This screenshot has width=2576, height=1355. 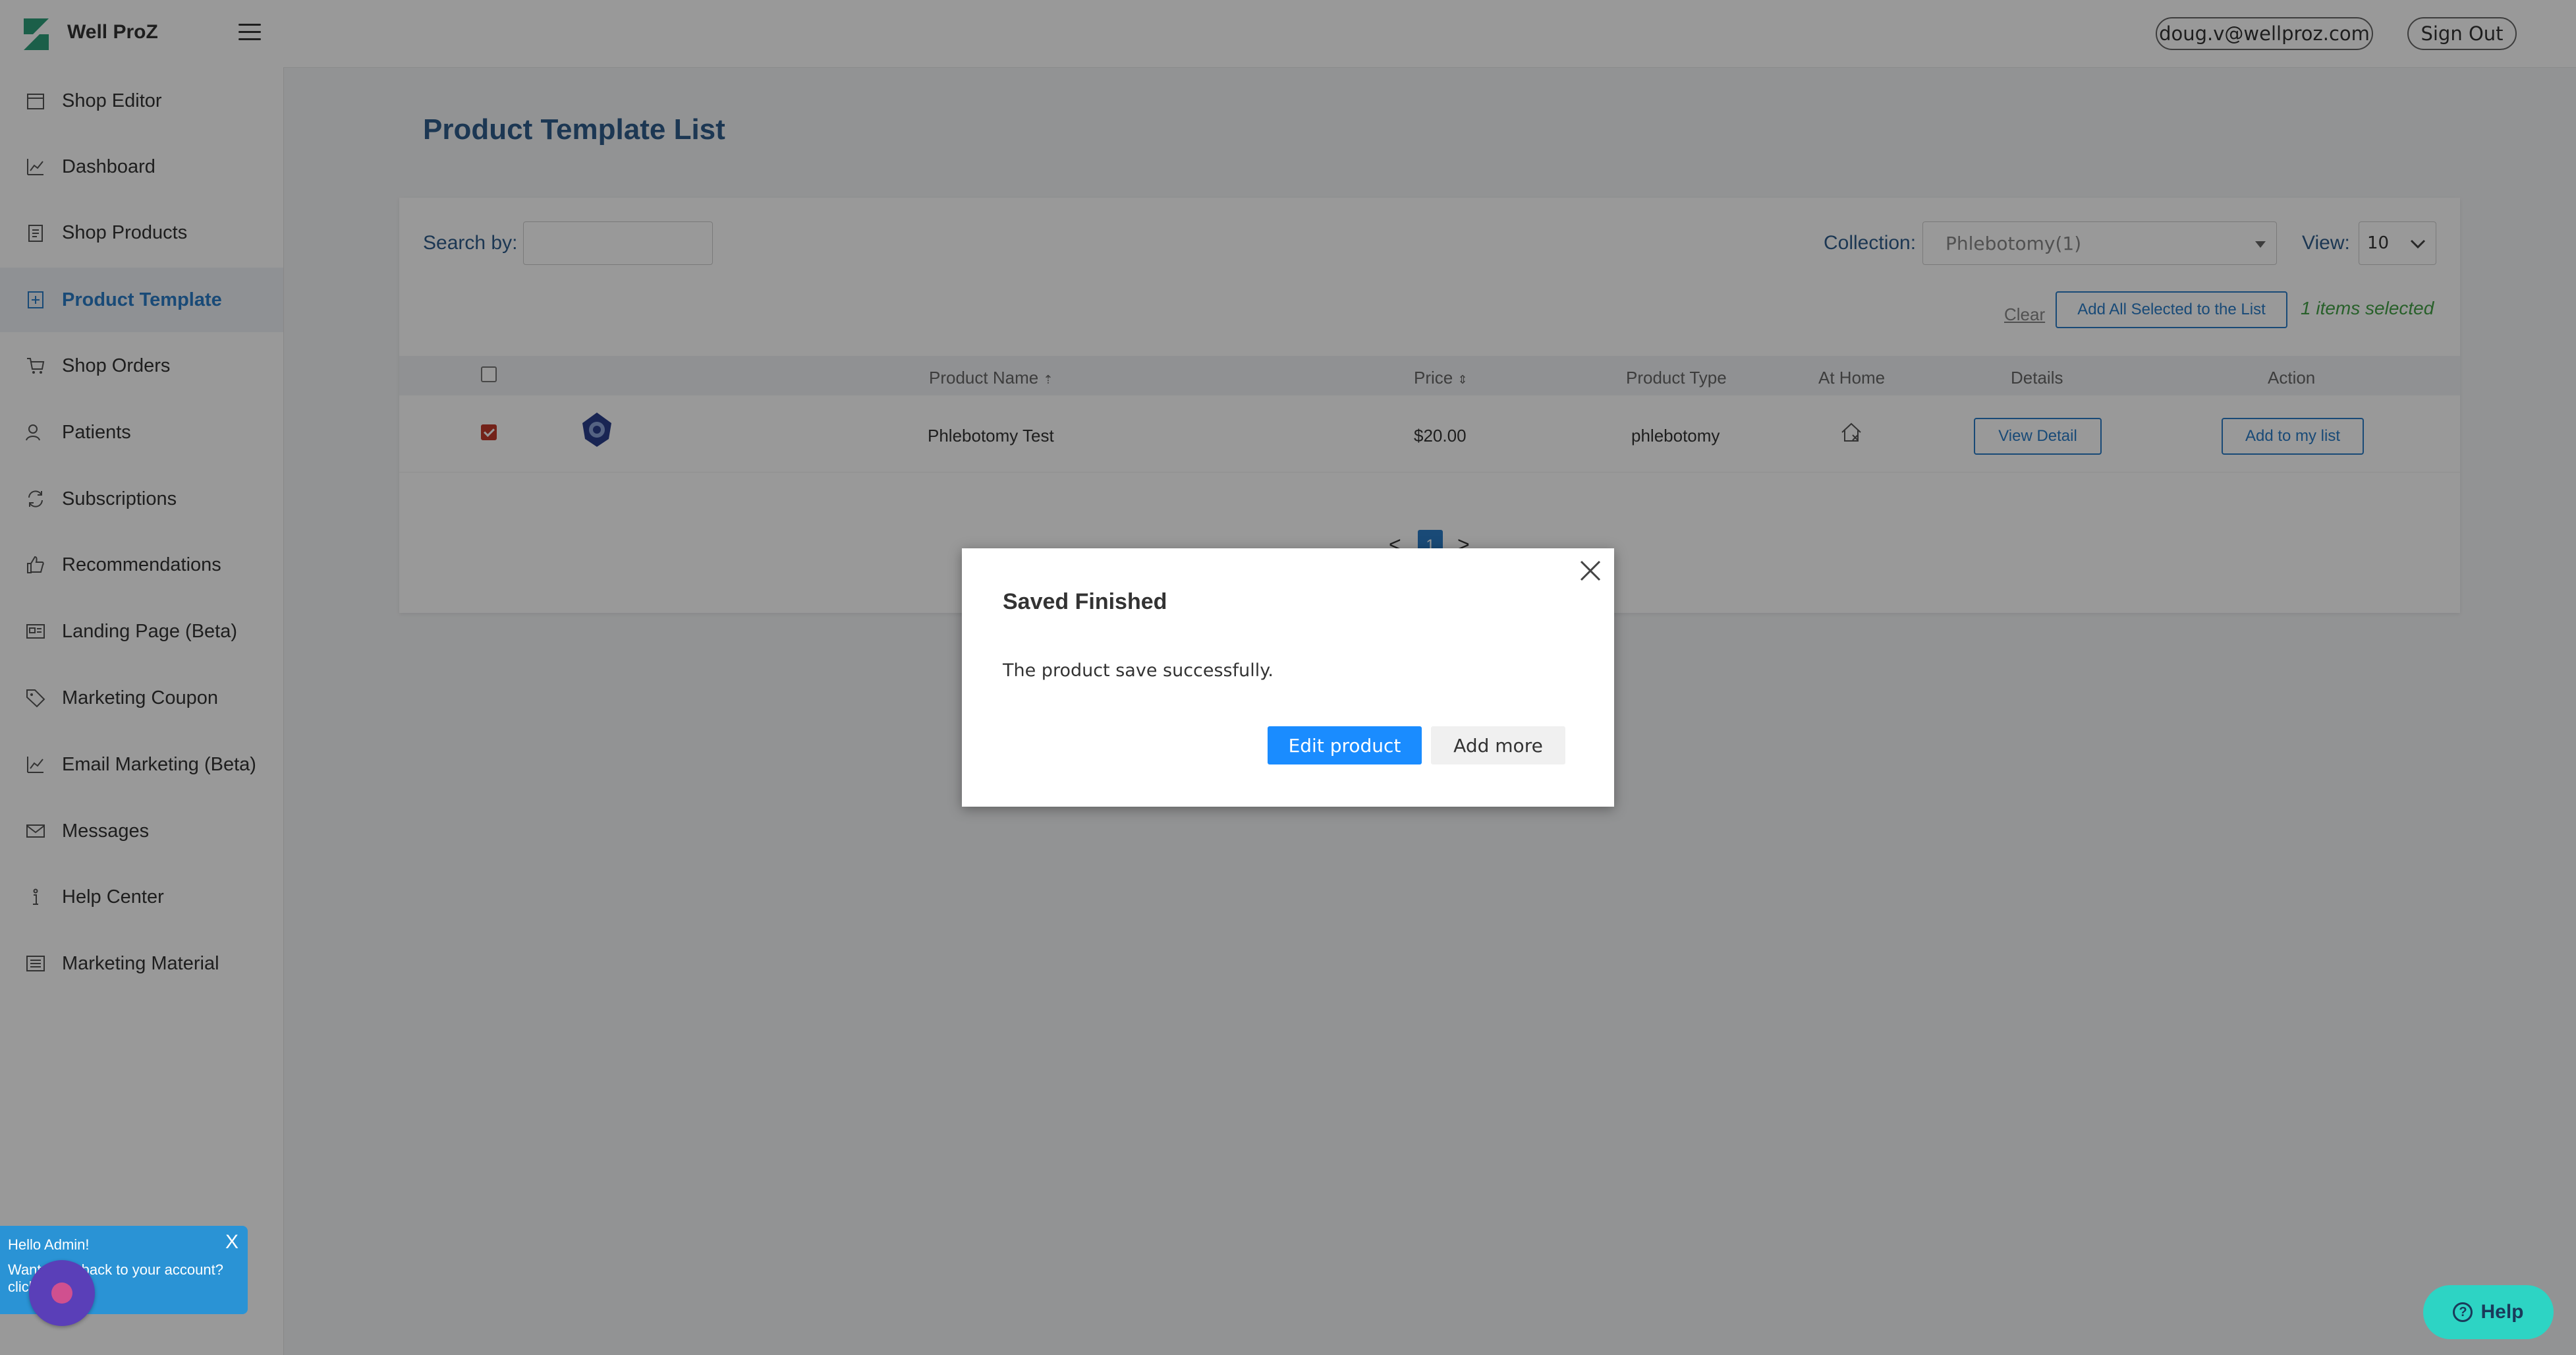 I want to click on help-label: Help, so click(x=2502, y=1312).